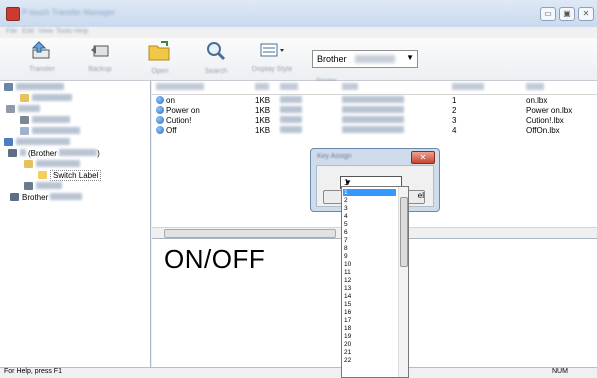  What do you see at coordinates (369, 224) in the screenshot?
I see `dropdown-option: 5` at bounding box center [369, 224].